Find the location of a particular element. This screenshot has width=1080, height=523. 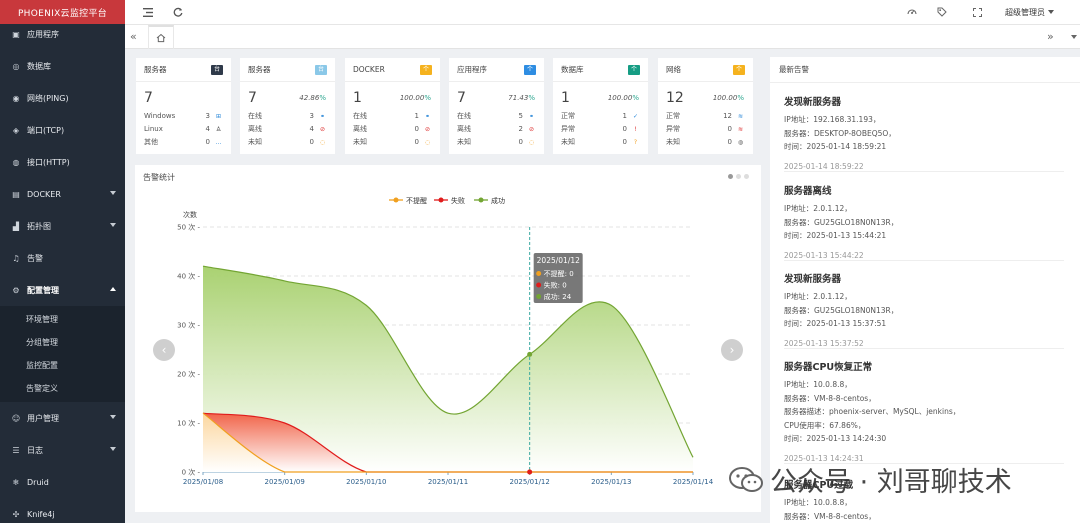

card-row: 离线 4 ⊘ is located at coordinates (287, 129).